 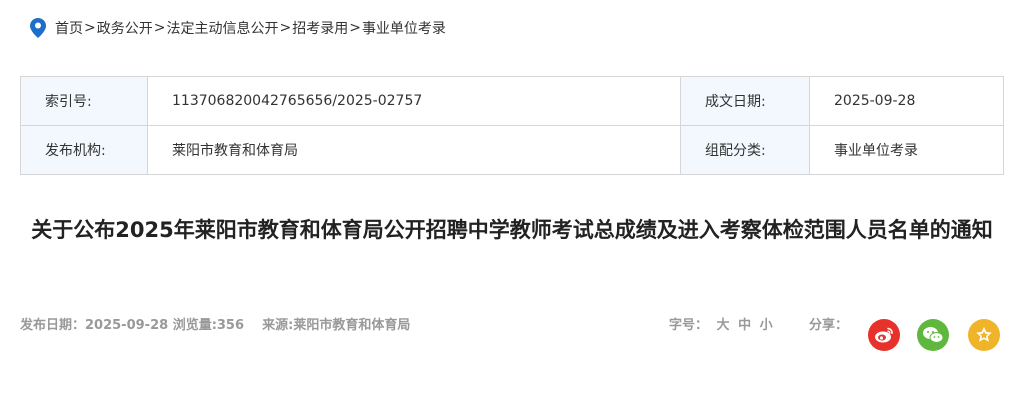 I want to click on index-label: 索引号:, so click(x=84, y=101).